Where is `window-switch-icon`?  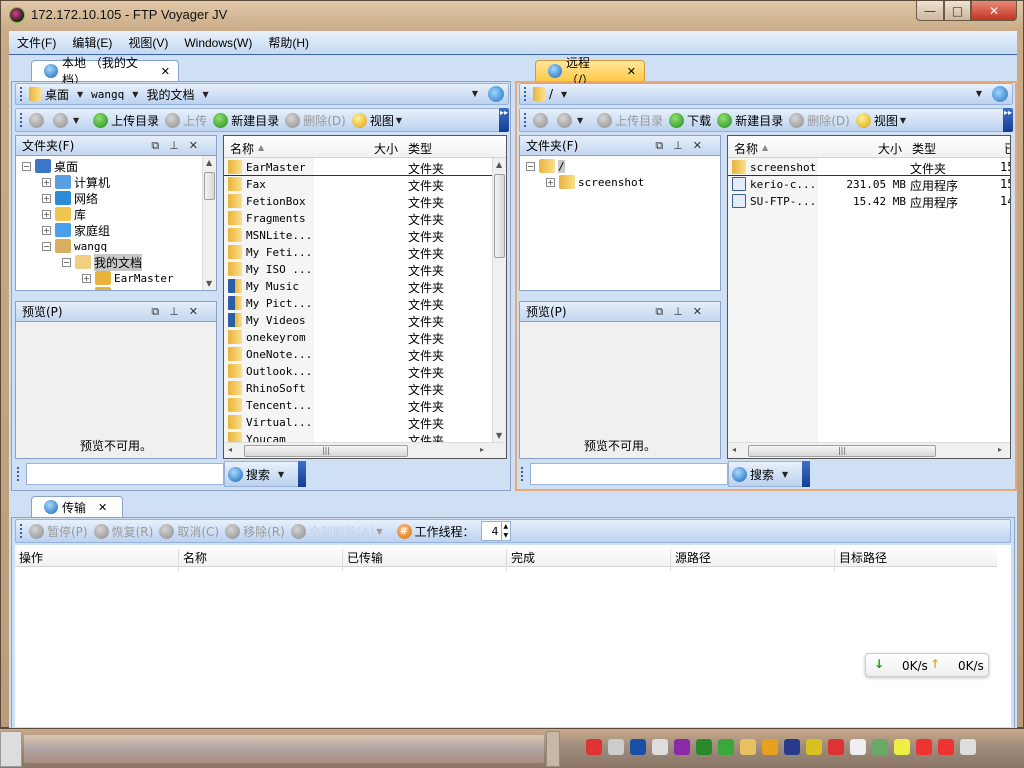
window-switch-icon is located at coordinates (660, 747).